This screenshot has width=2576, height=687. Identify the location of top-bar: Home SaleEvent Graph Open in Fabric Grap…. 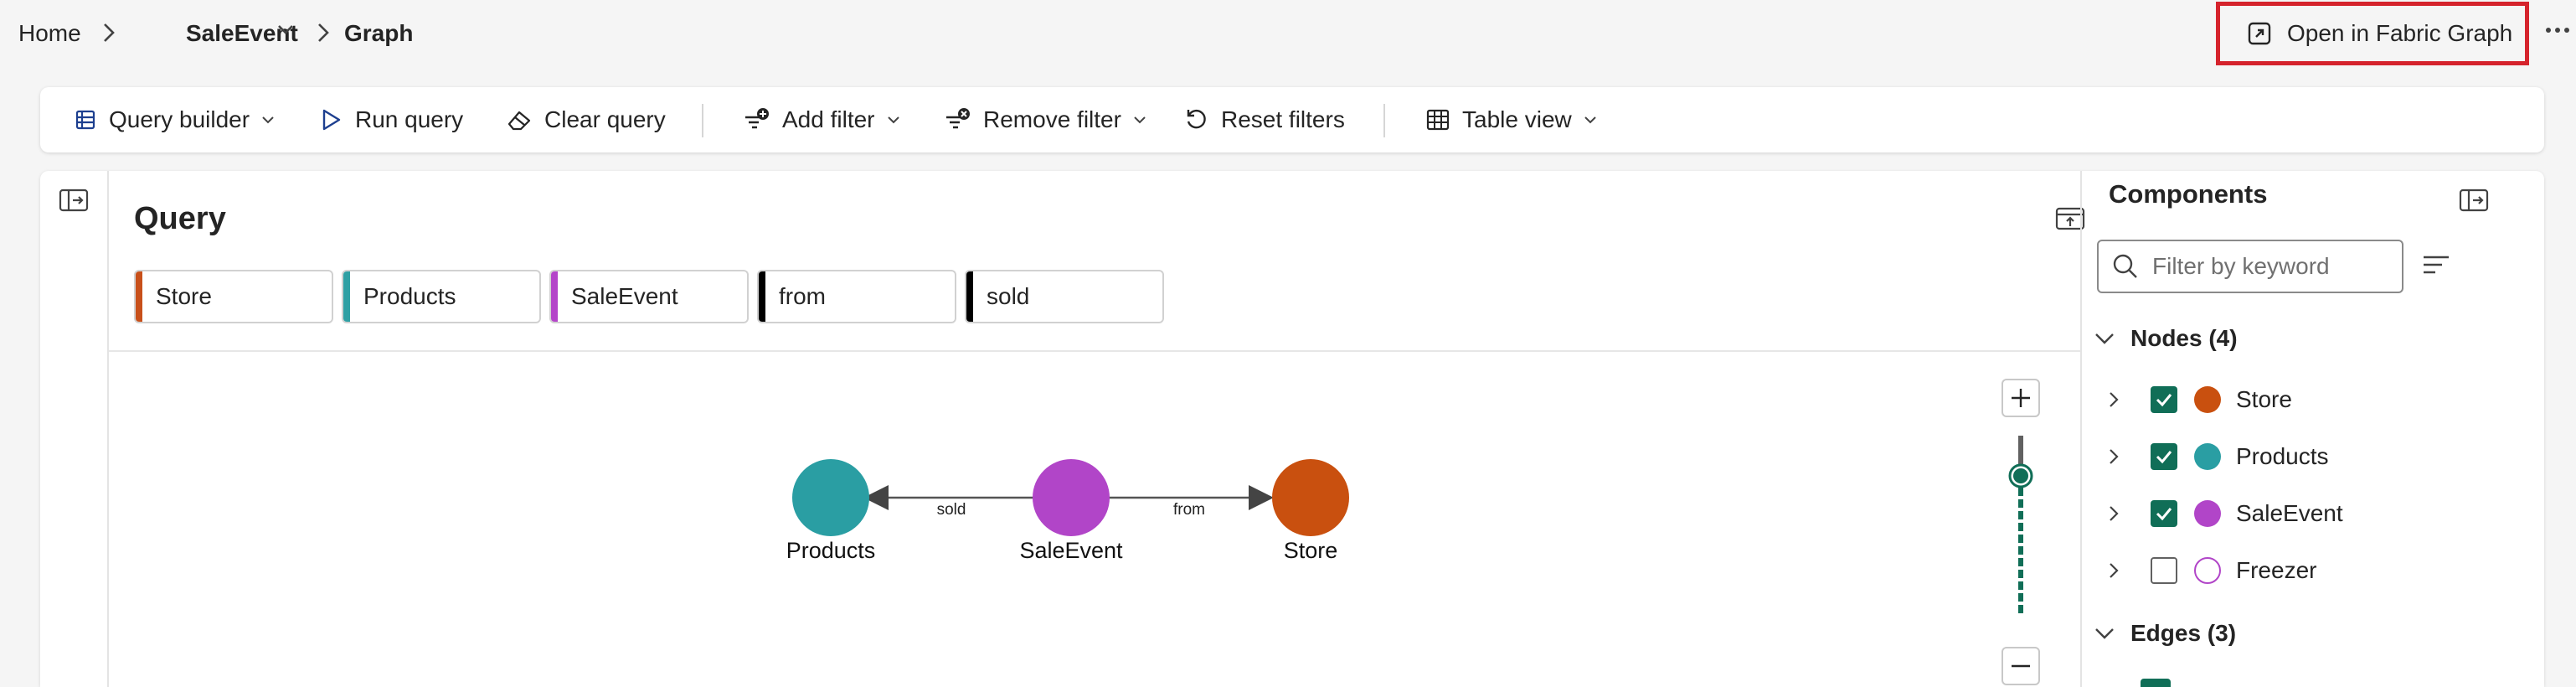
(1288, 32).